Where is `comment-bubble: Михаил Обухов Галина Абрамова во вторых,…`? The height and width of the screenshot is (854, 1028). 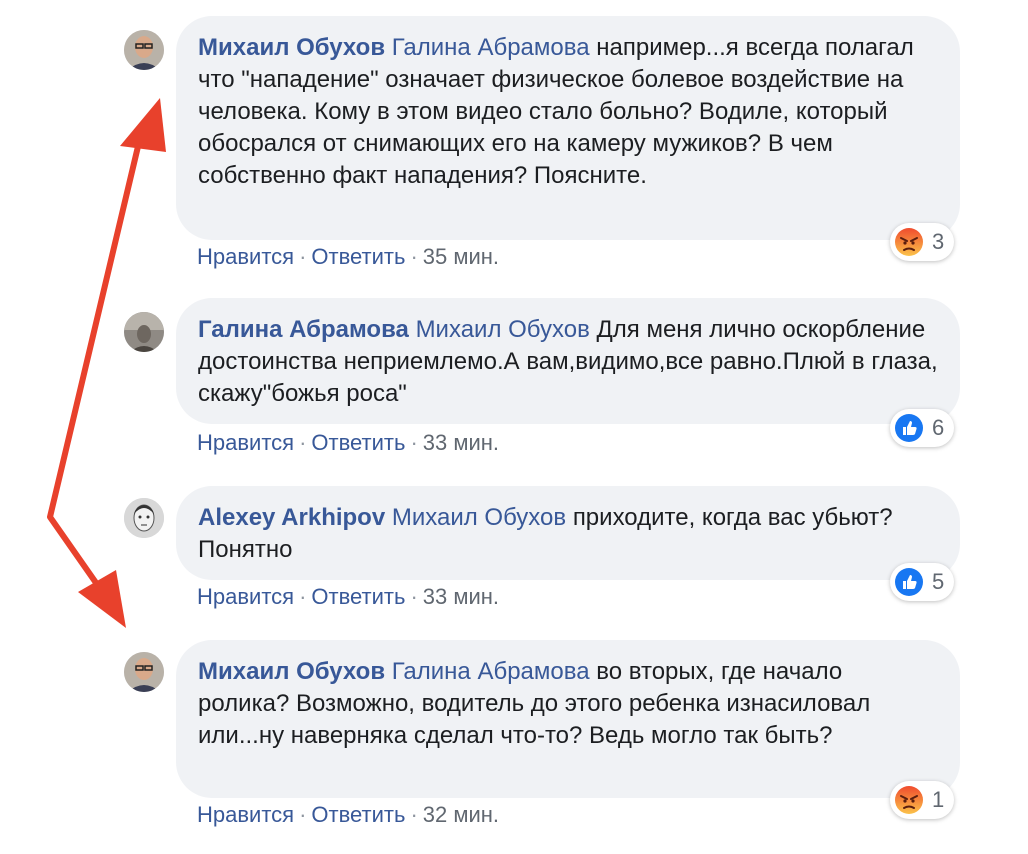
comment-bubble: Михаил Обухов Галина Абрамова во вторых,… is located at coordinates (568, 719).